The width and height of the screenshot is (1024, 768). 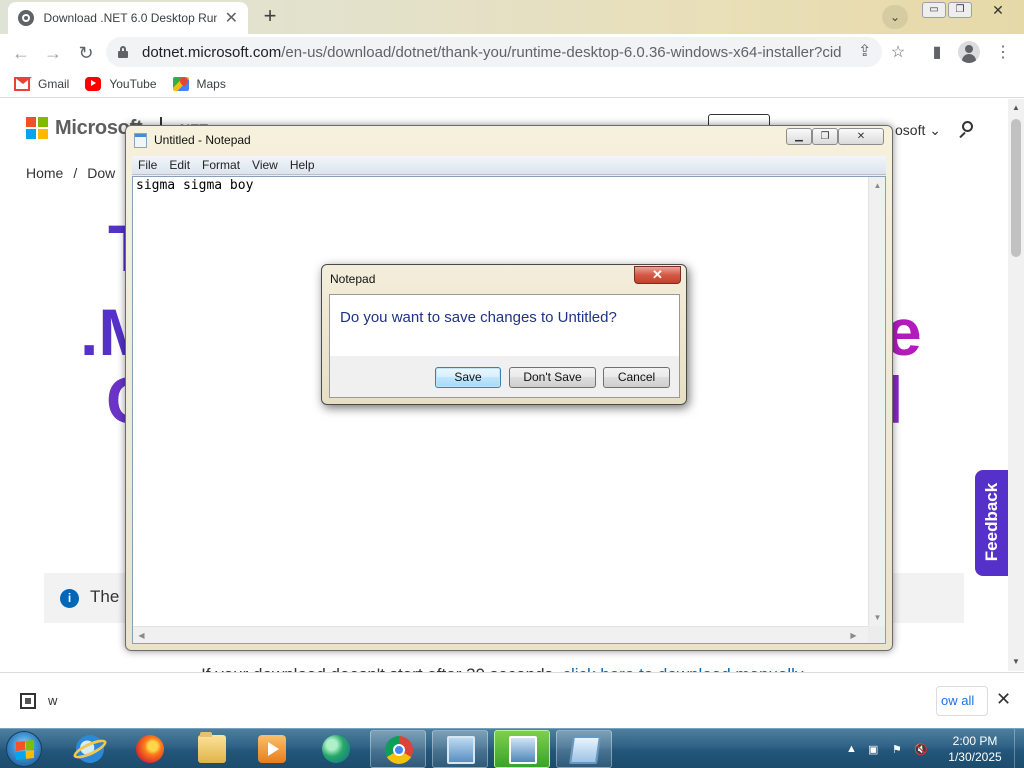 I want to click on notepad-close-button: ✕, so click(x=861, y=136).